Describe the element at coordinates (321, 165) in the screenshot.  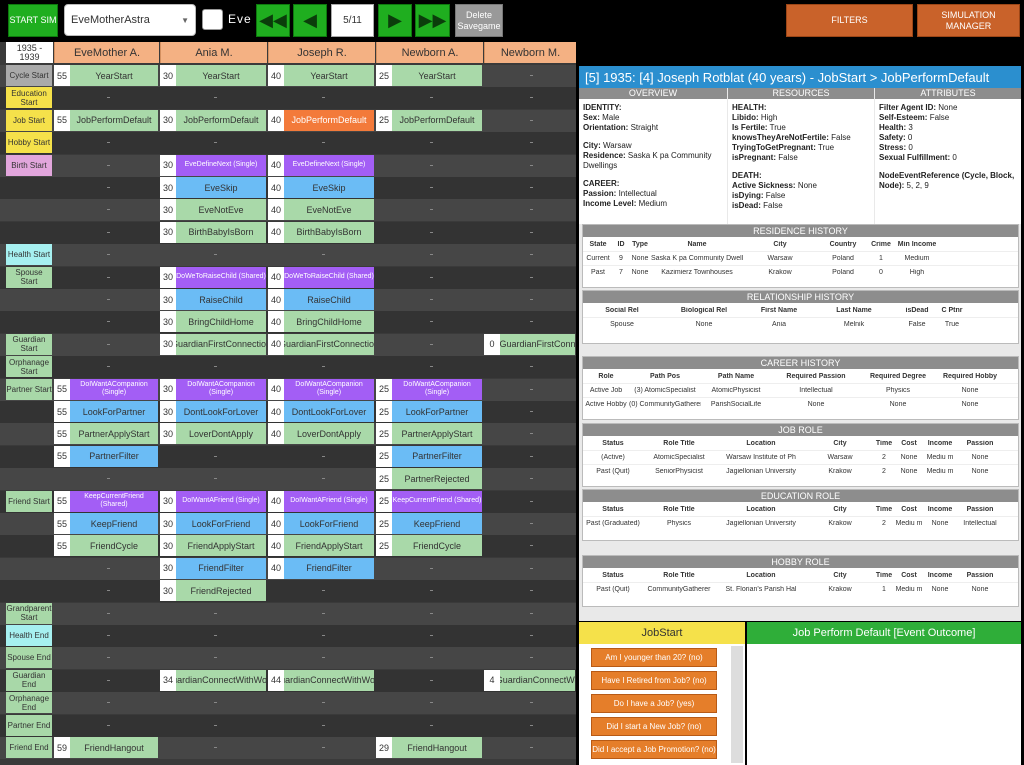
I see `event-cell: 40 EveDefineNext (Single)` at that location.